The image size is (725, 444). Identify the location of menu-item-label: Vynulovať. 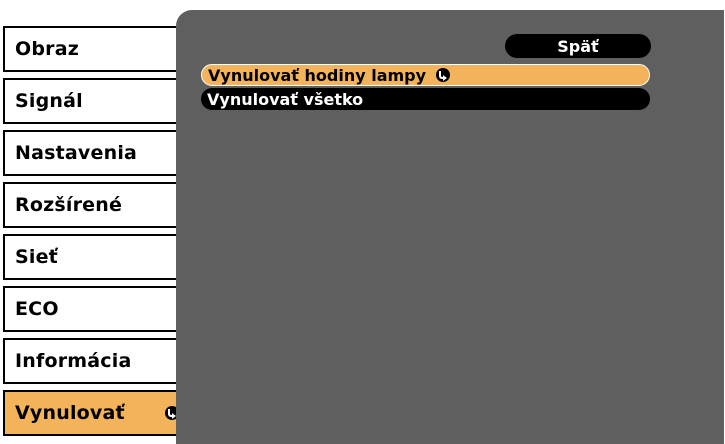
(70, 413).